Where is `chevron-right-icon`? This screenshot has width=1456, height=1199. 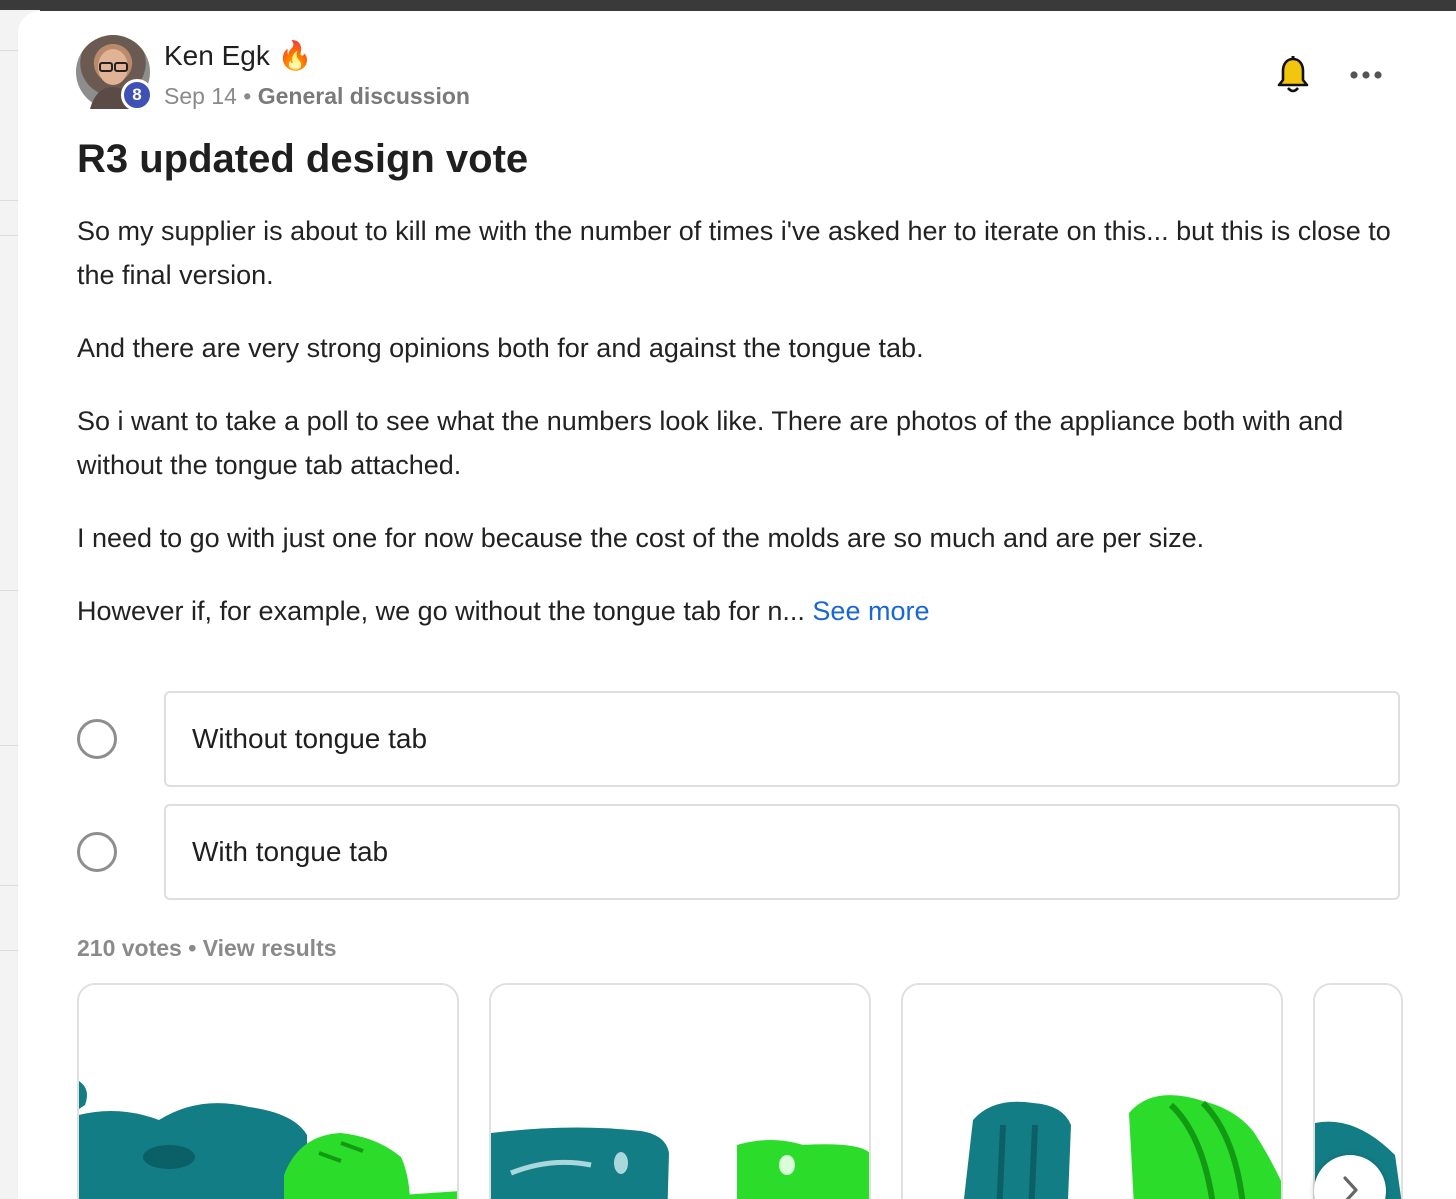
chevron-right-icon is located at coordinates (1350, 1187).